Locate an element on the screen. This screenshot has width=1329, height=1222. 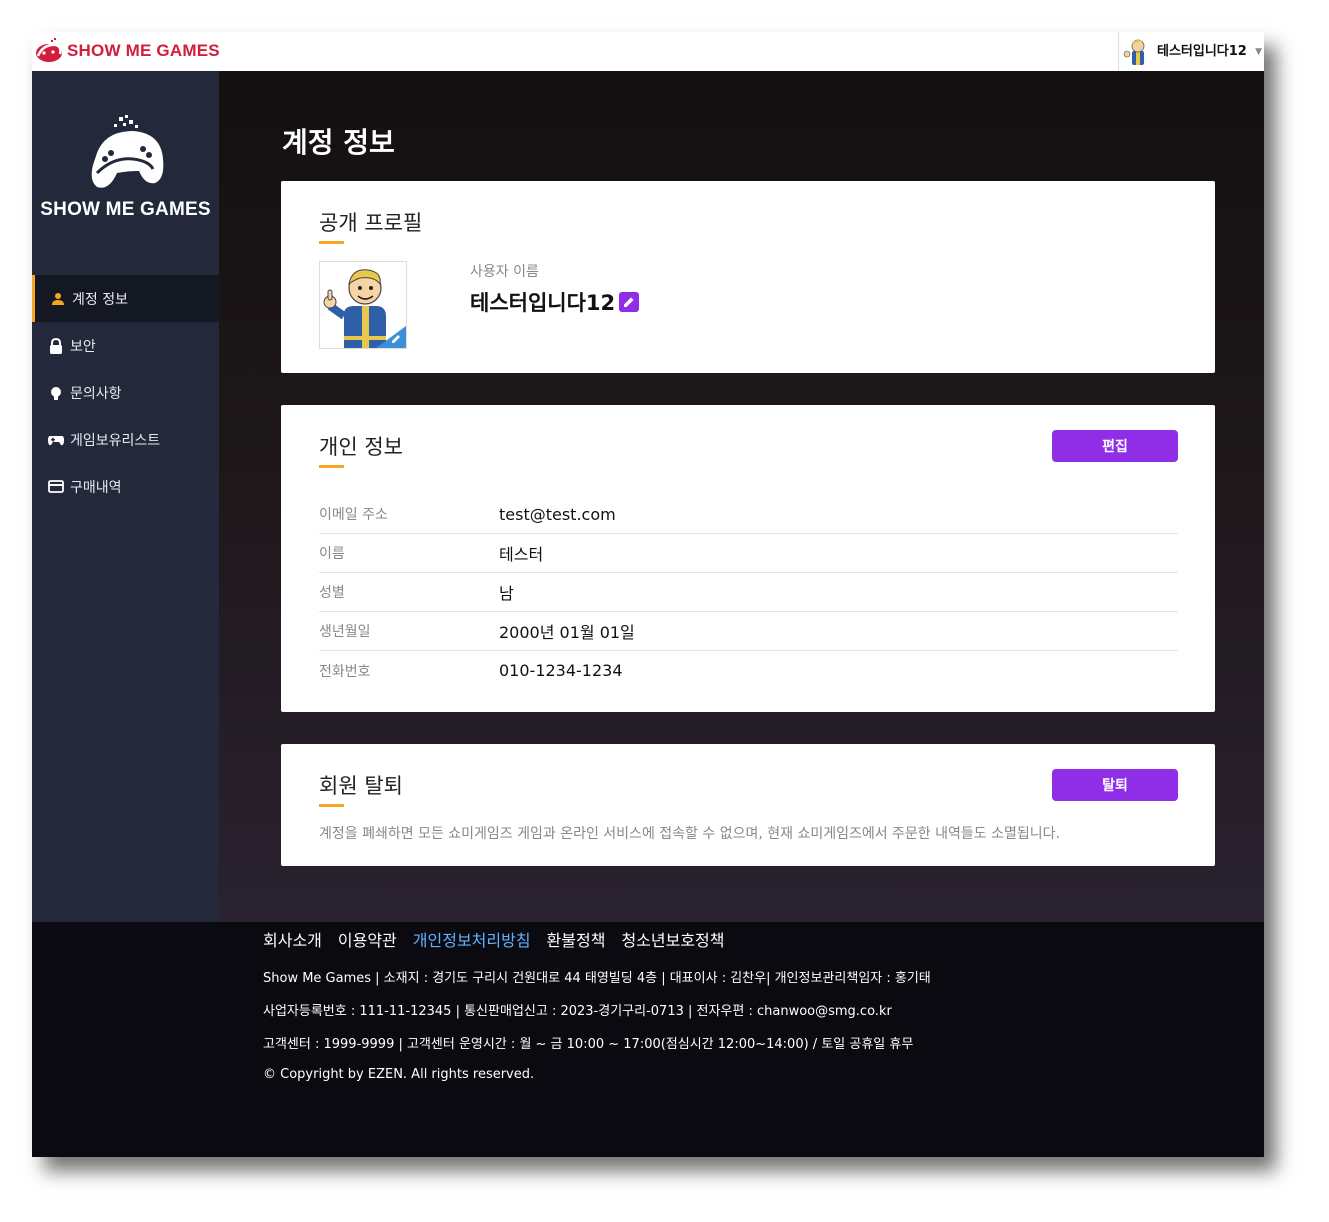
username-text: 테스터입니다12 is located at coordinates (543, 303).